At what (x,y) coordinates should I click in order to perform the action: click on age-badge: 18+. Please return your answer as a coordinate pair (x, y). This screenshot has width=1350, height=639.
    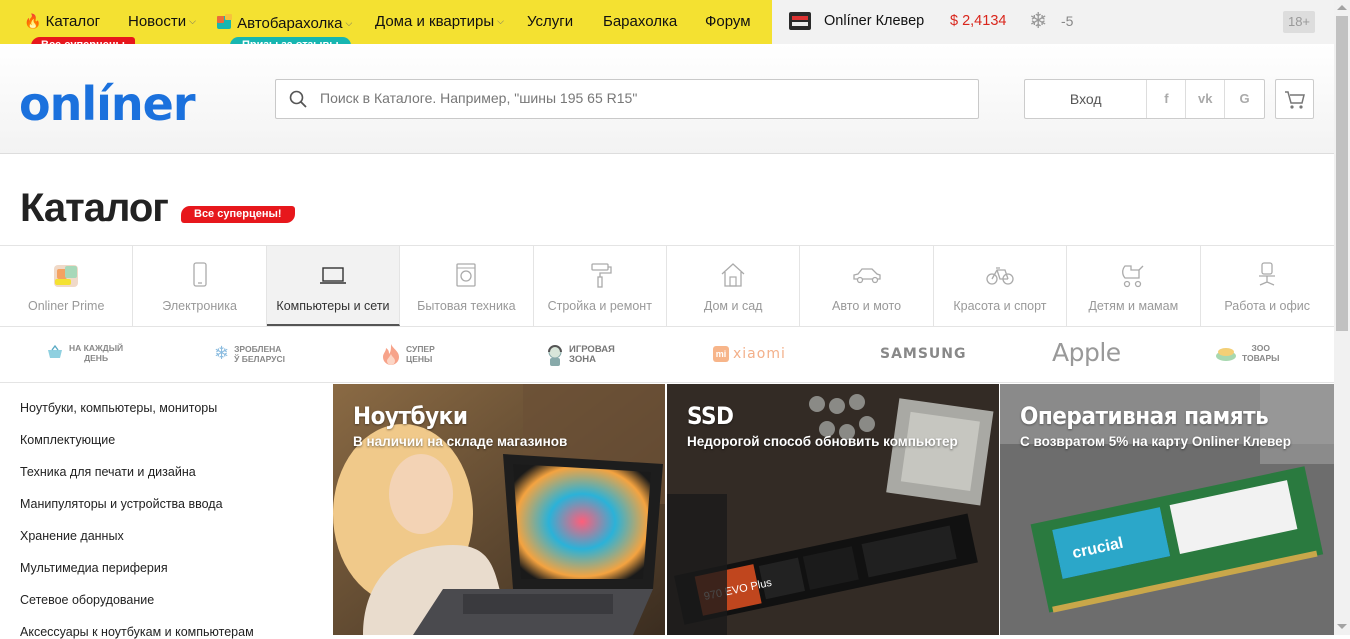
    Looking at the image, I should click on (1299, 22).